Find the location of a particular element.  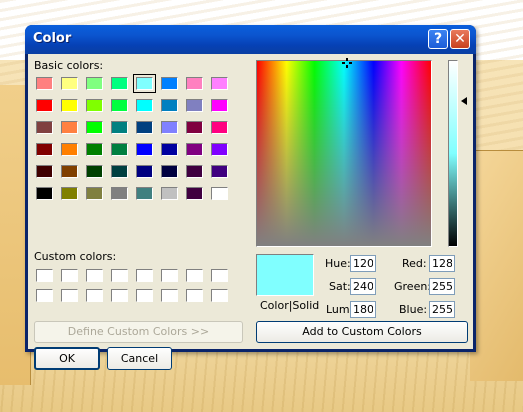

help-icon: ? is located at coordinates (438, 39).